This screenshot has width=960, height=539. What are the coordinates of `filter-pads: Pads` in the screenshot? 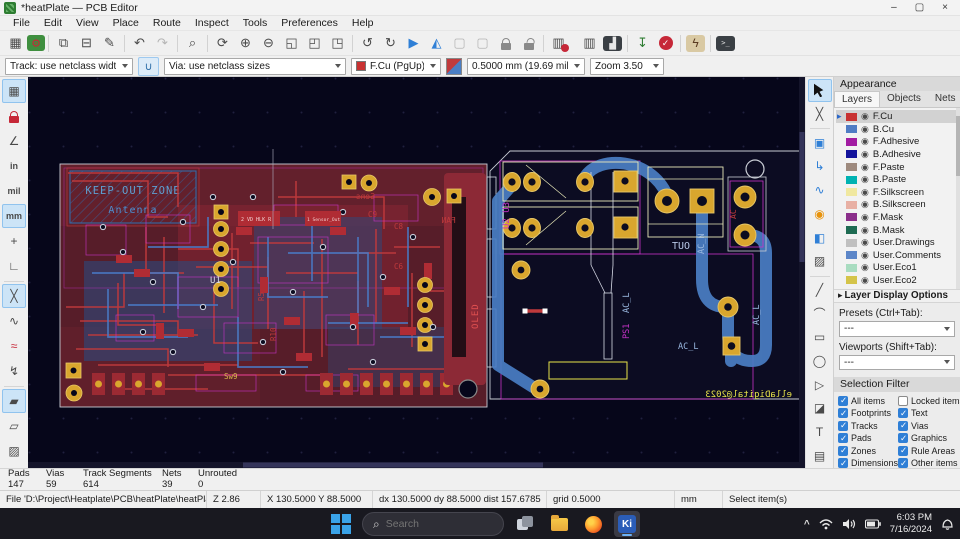 It's located at (868, 438).